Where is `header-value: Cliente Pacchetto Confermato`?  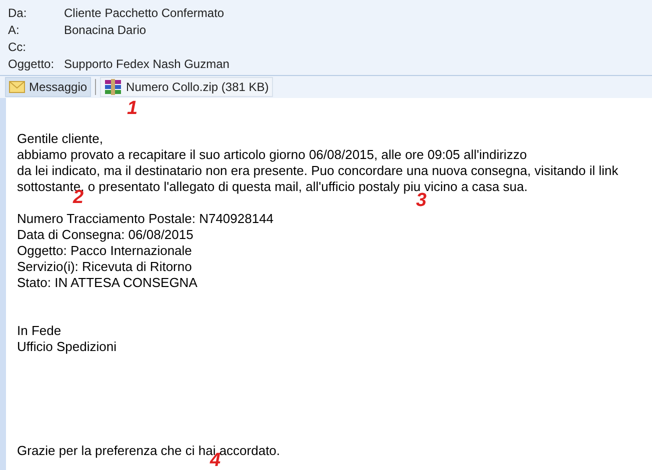 header-value: Cliente Pacchetto Confermato is located at coordinates (144, 13).